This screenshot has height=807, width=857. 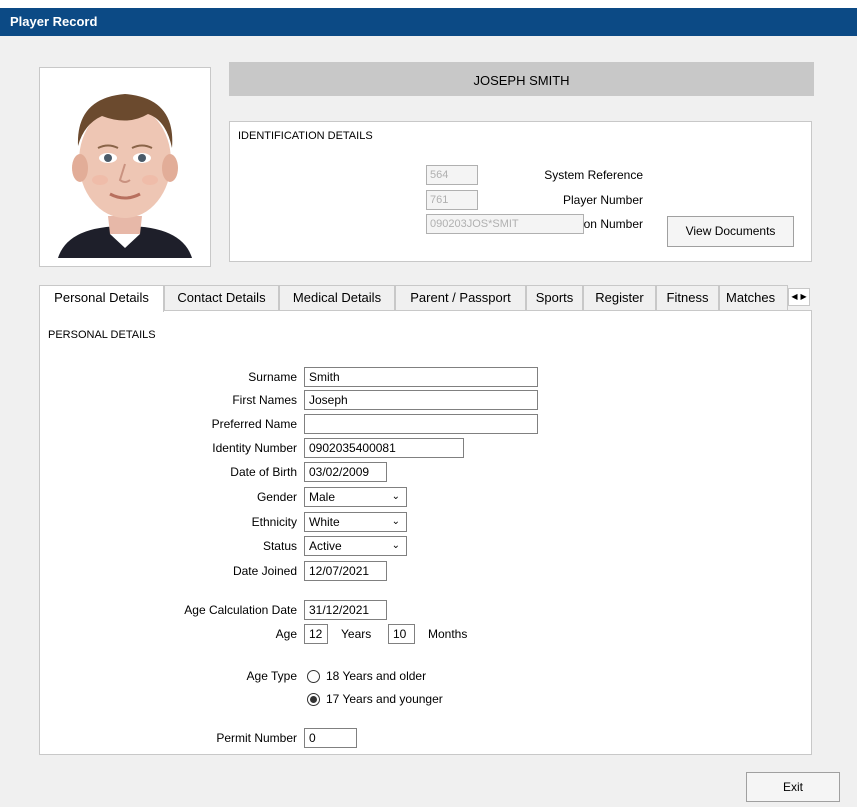 What do you see at coordinates (345, 571) in the screenshot?
I see `date-joined-field: 12/07/2021` at bounding box center [345, 571].